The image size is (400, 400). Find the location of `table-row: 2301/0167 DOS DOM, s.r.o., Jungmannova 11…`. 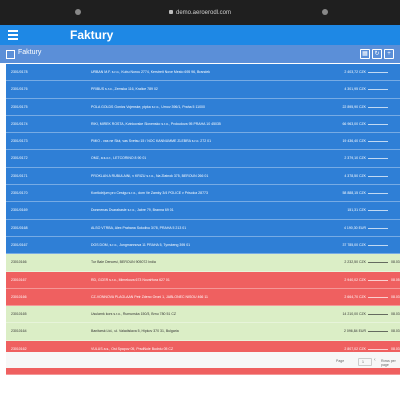

table-row: 2301/0167 DOS DOM, s.r.o., Jungmannova 11… is located at coordinates (203, 245).